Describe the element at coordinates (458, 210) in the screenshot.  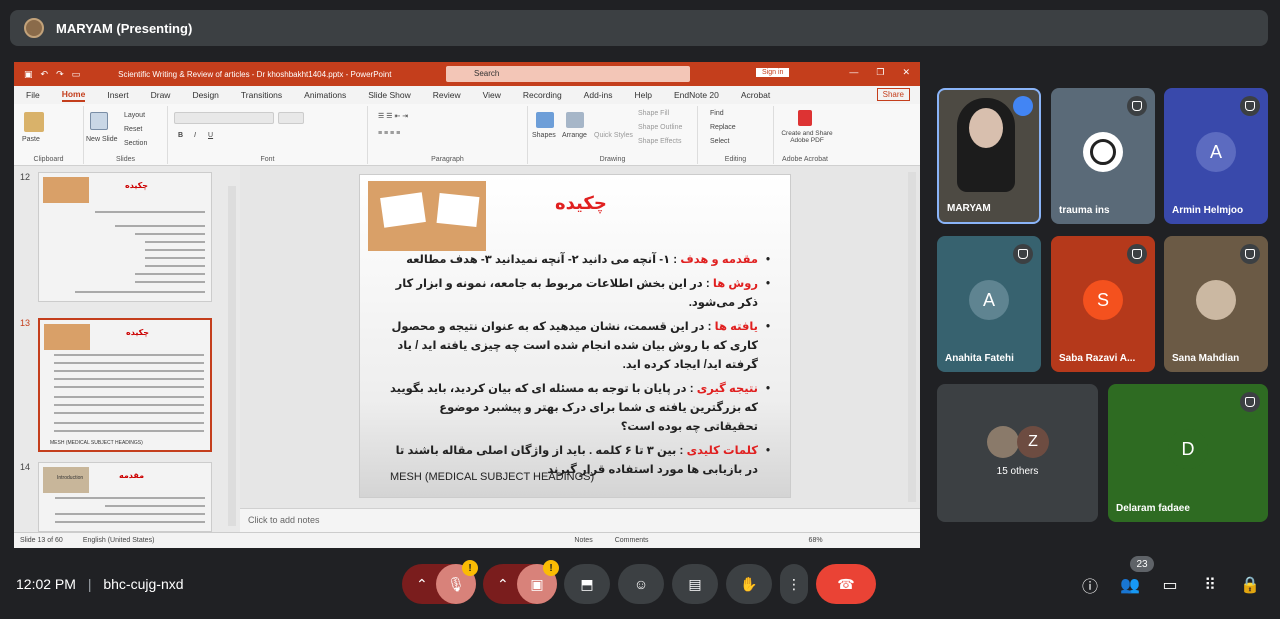
I see `paper-shape` at that location.